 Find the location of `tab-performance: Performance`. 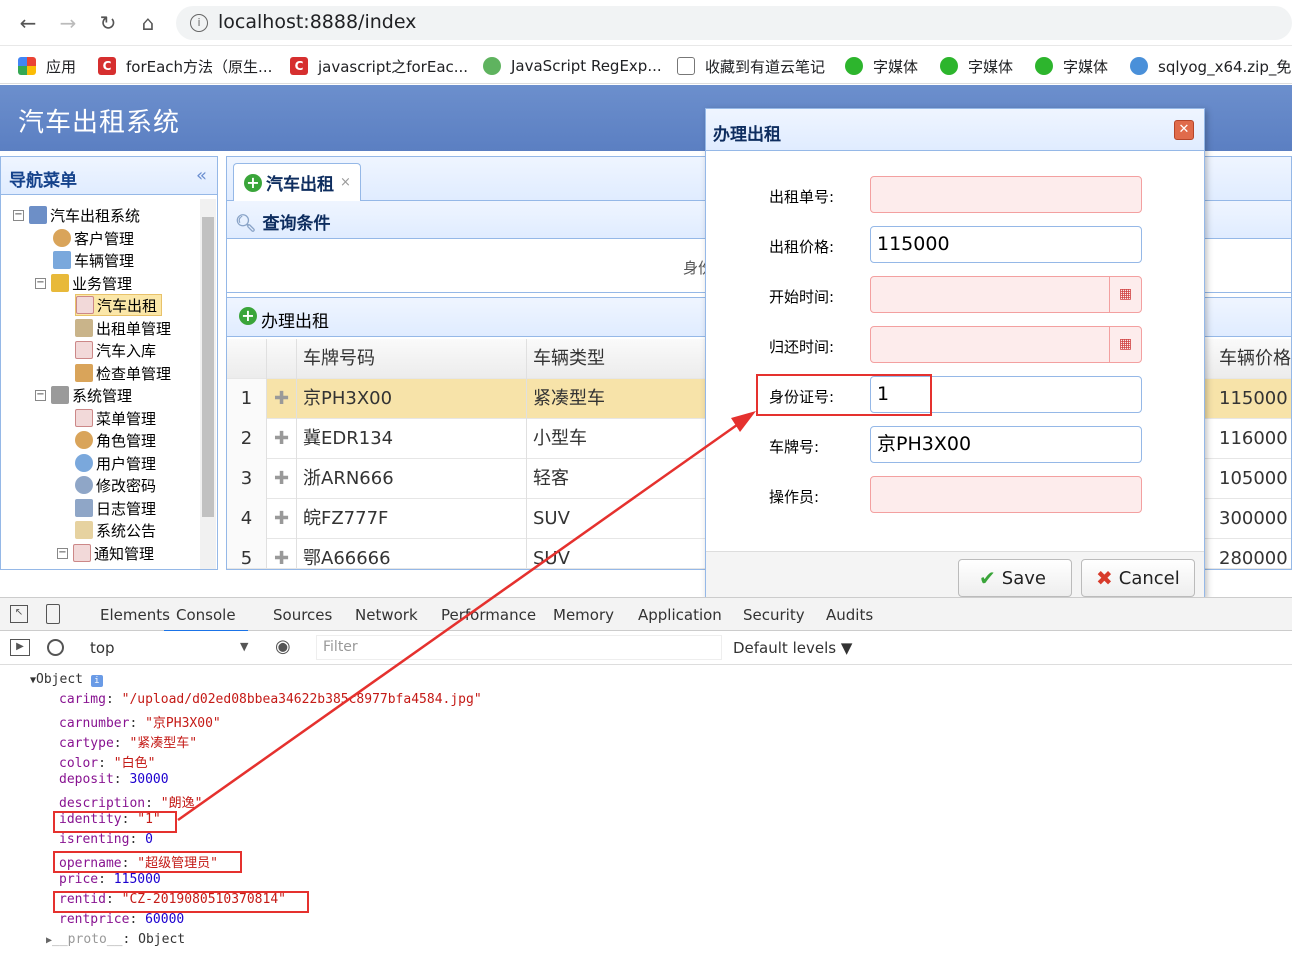

tab-performance: Performance is located at coordinates (488, 615).